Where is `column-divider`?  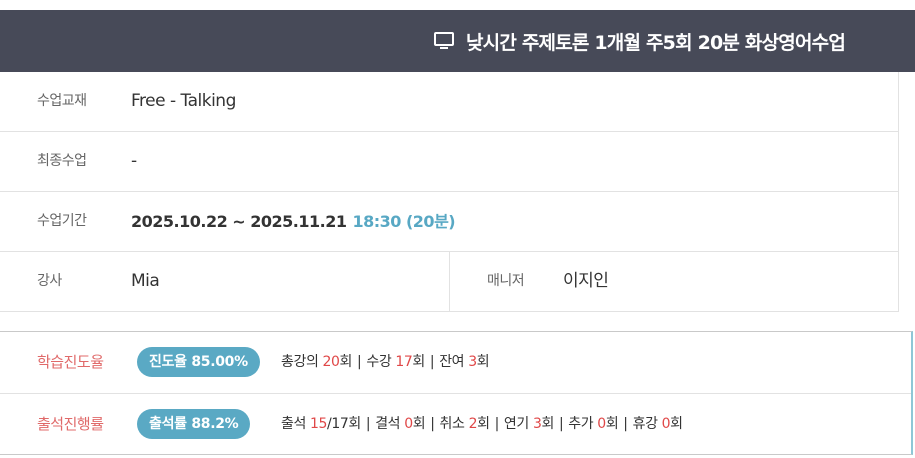 column-divider is located at coordinates (449, 281).